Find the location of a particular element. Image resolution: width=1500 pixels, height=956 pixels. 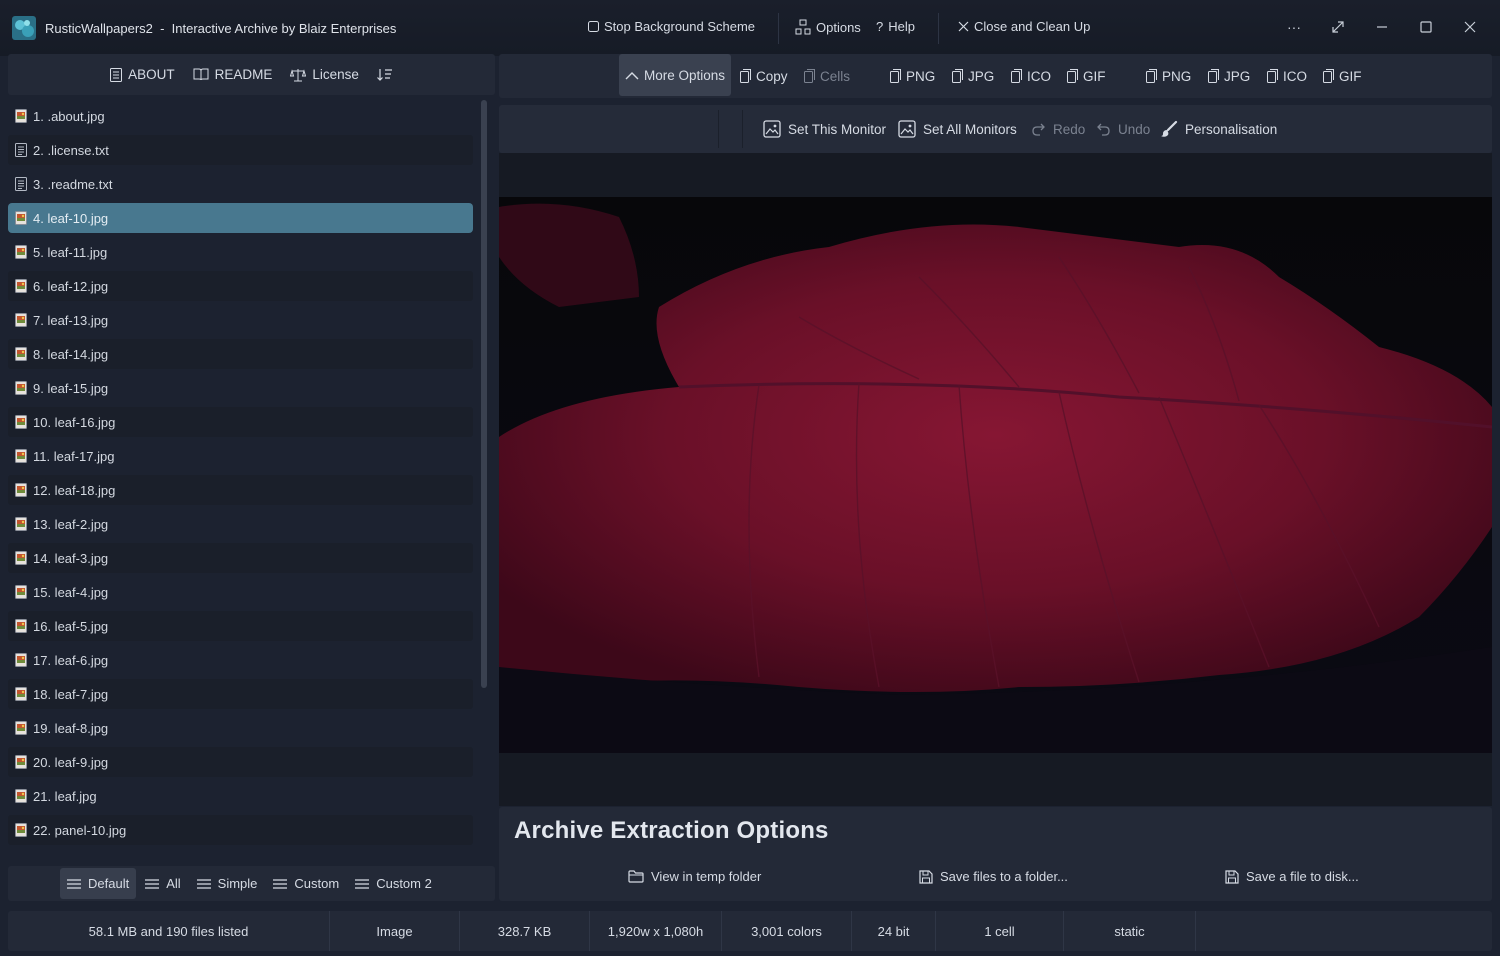

undo-icon is located at coordinates (1103, 129).